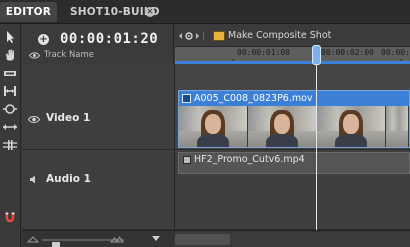 Image resolution: width=410 pixels, height=247 pixels. Describe the element at coordinates (43, 39) in the screenshot. I see `add-icon: +` at that location.